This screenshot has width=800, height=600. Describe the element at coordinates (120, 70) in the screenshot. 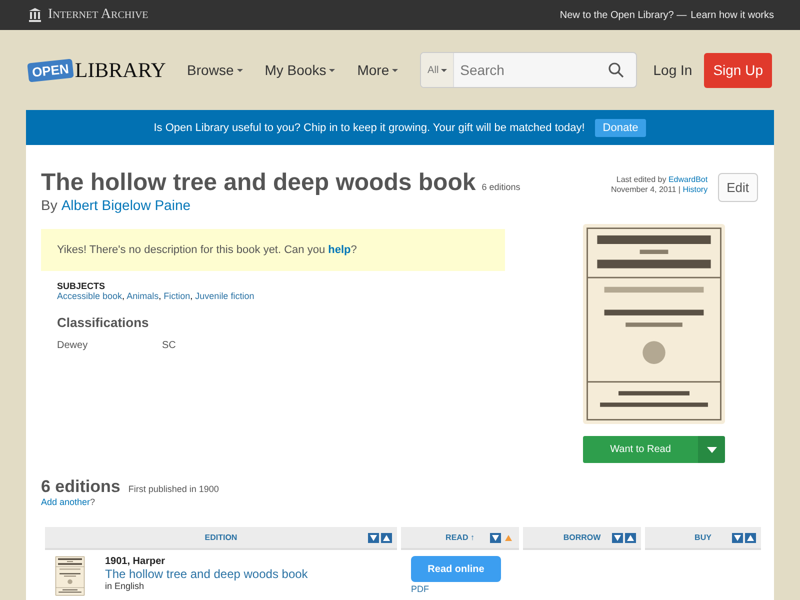

I see `logo-text: LIBRARY` at that location.